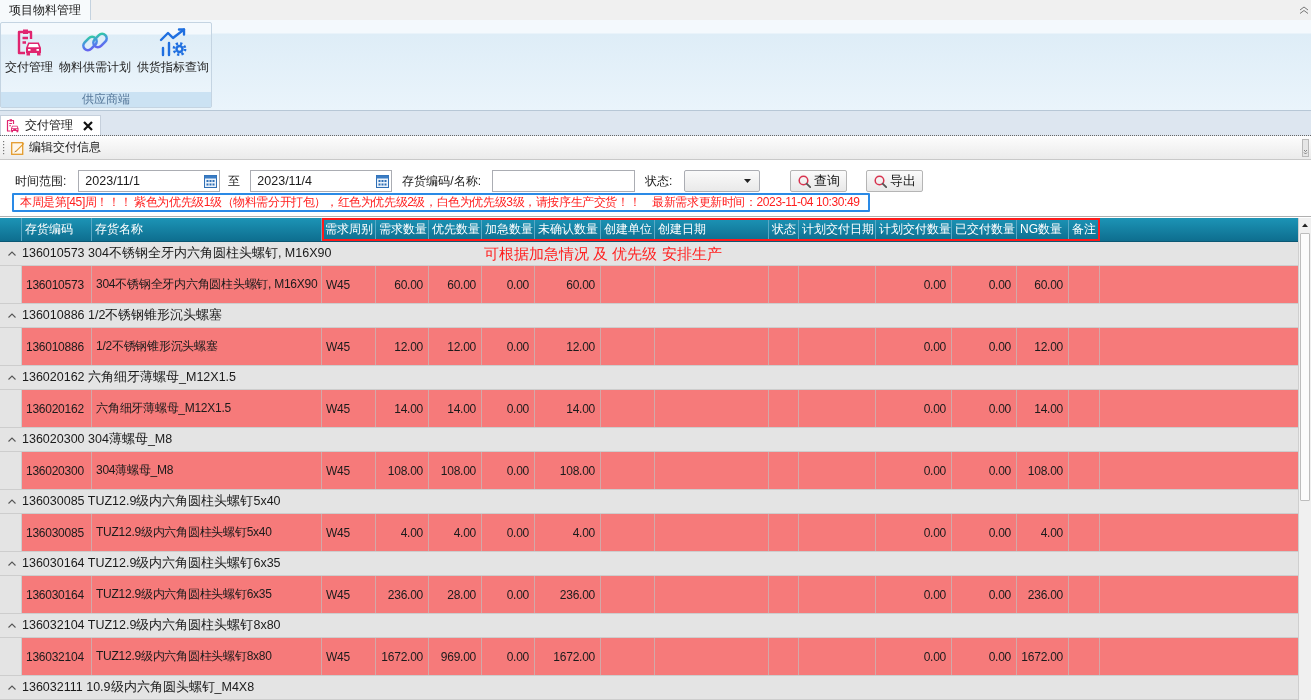 This screenshot has width=1311, height=700. Describe the element at coordinates (177, 253) in the screenshot. I see `group-title: 136010573 304不锈钢全牙内六角圆柱头螺钉, M16X90` at that location.